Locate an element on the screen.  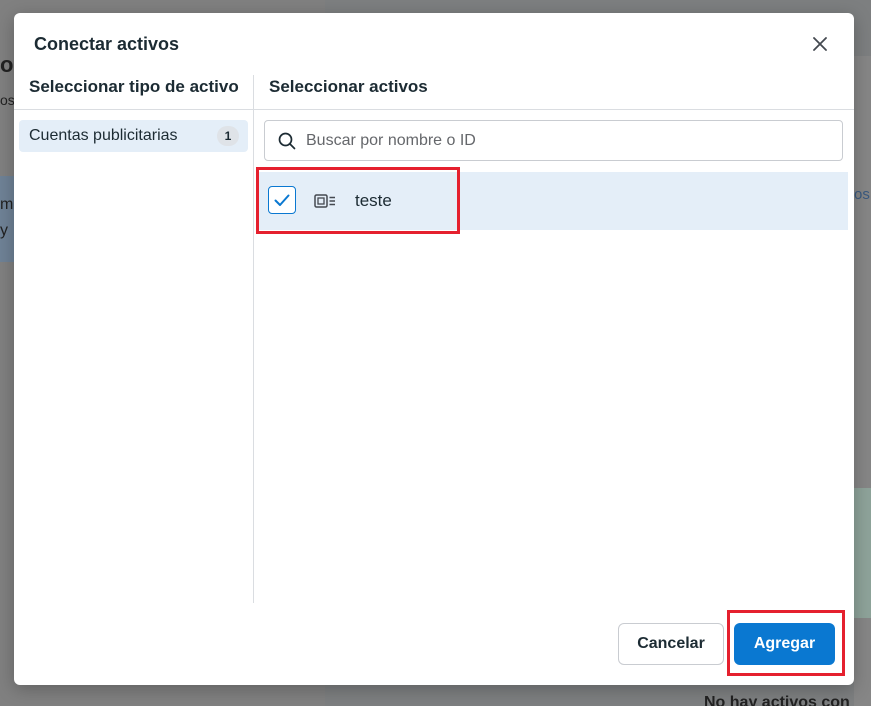
background-info-strip is located at coordinates (7, 219).